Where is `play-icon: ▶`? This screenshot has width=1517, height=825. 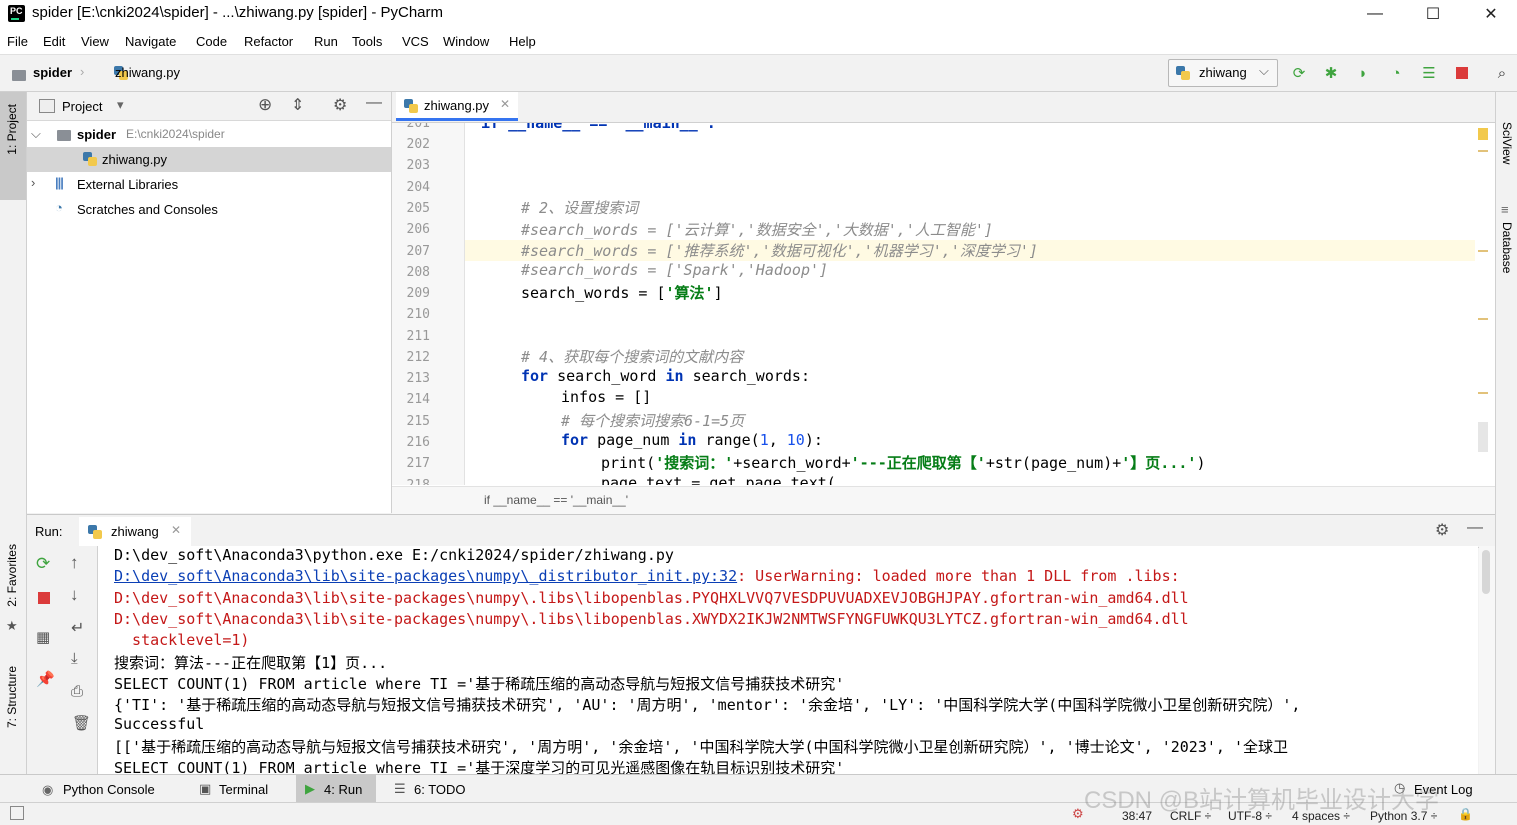
play-icon: ▶ is located at coordinates (310, 788).